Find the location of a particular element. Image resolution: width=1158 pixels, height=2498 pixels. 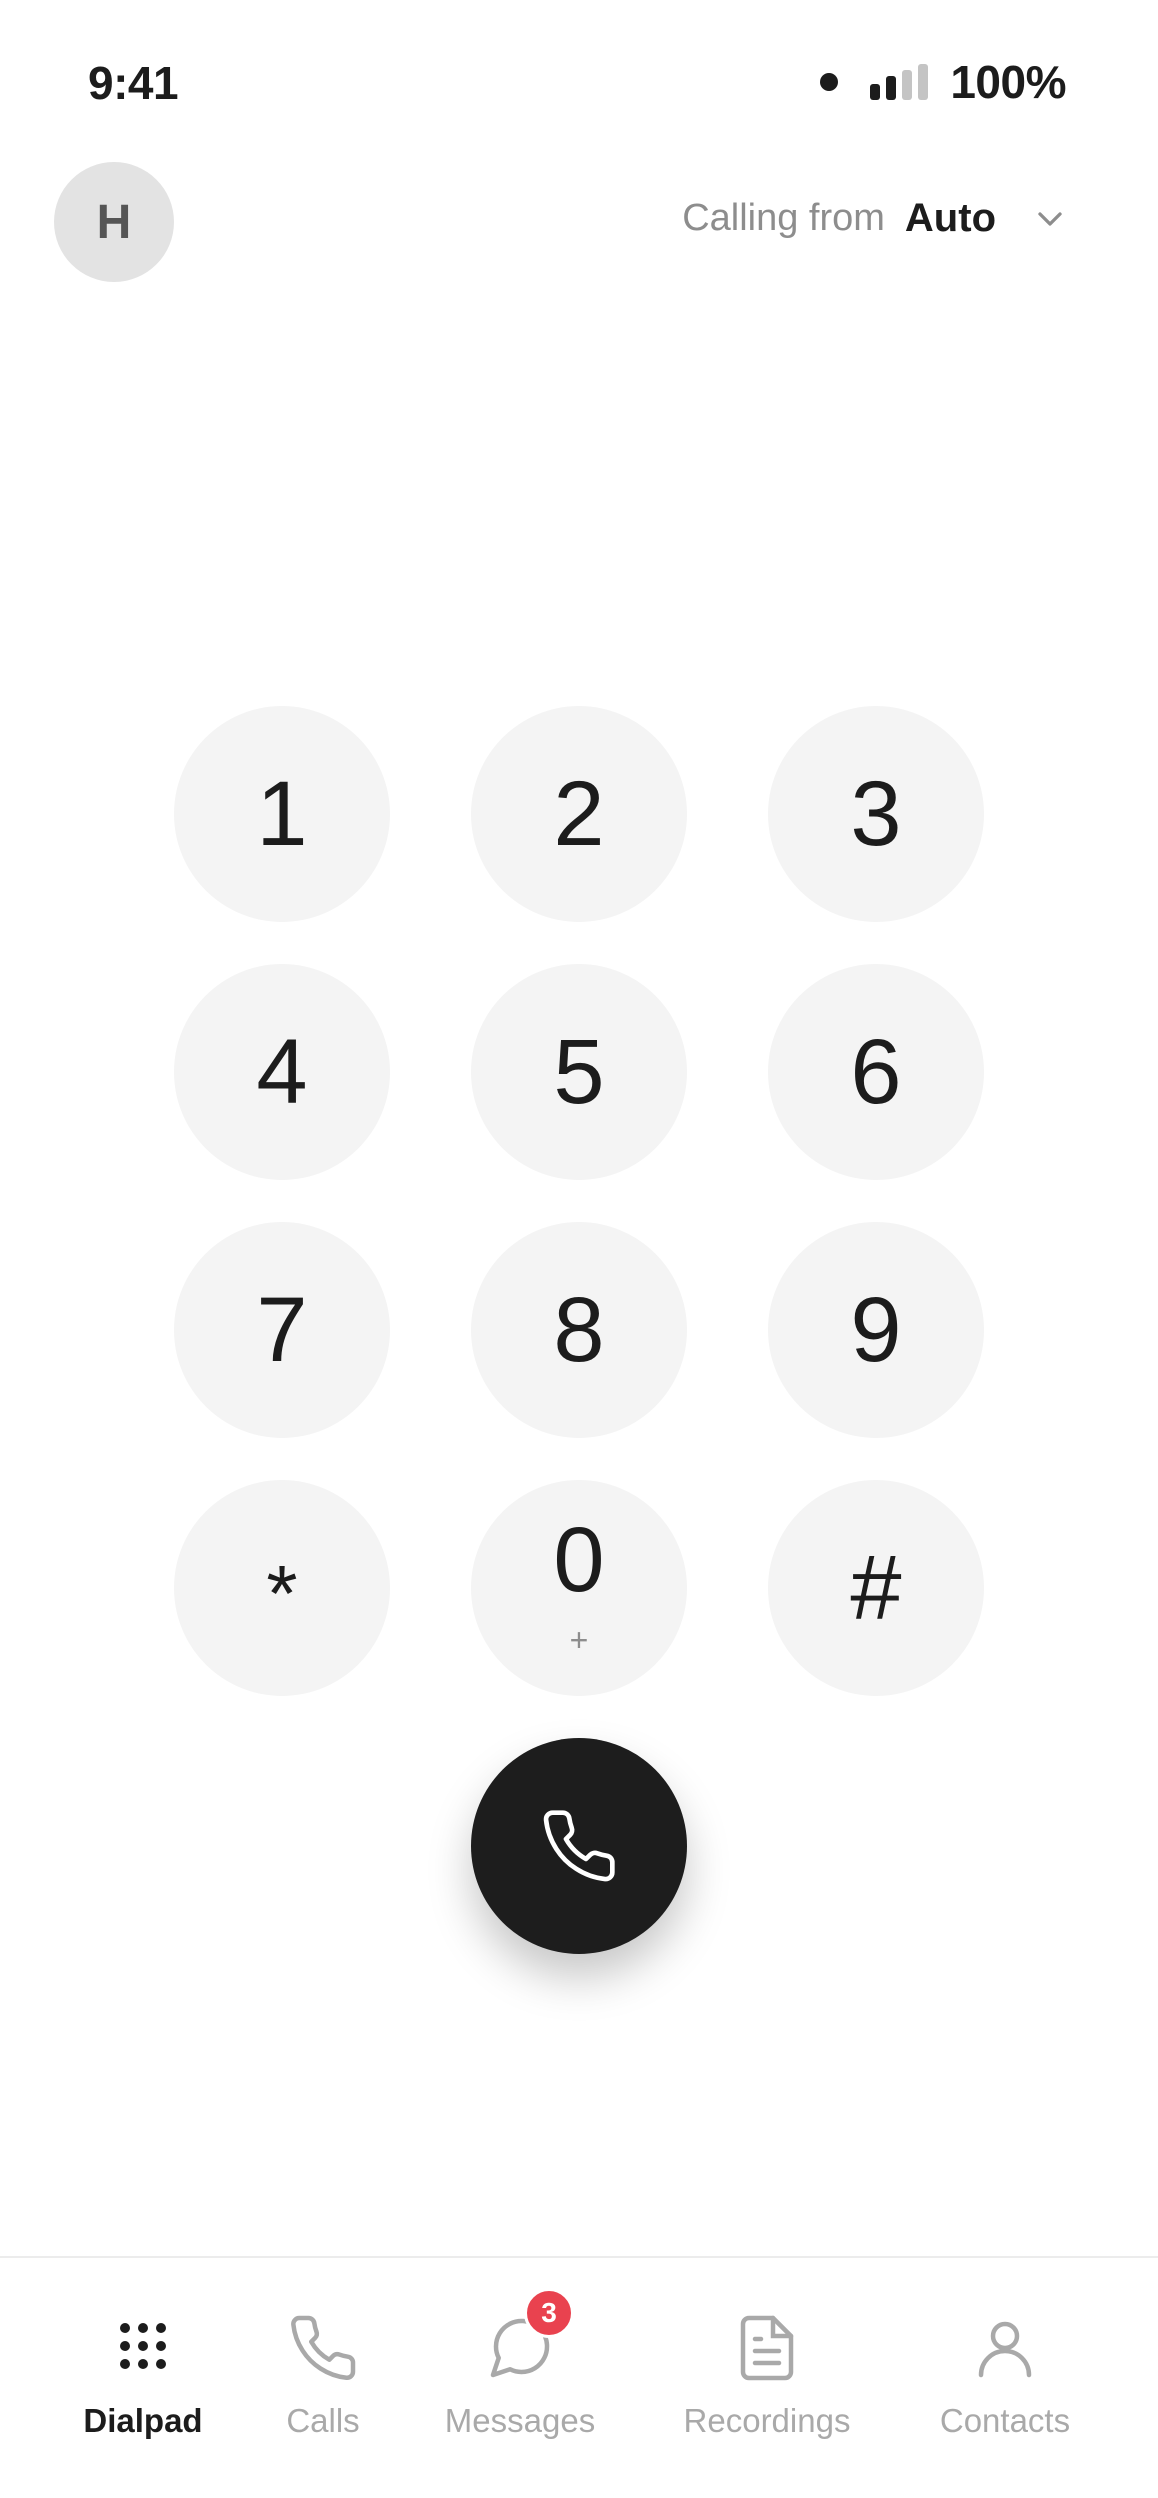

key-1: 1 is located at coordinates (282, 814).